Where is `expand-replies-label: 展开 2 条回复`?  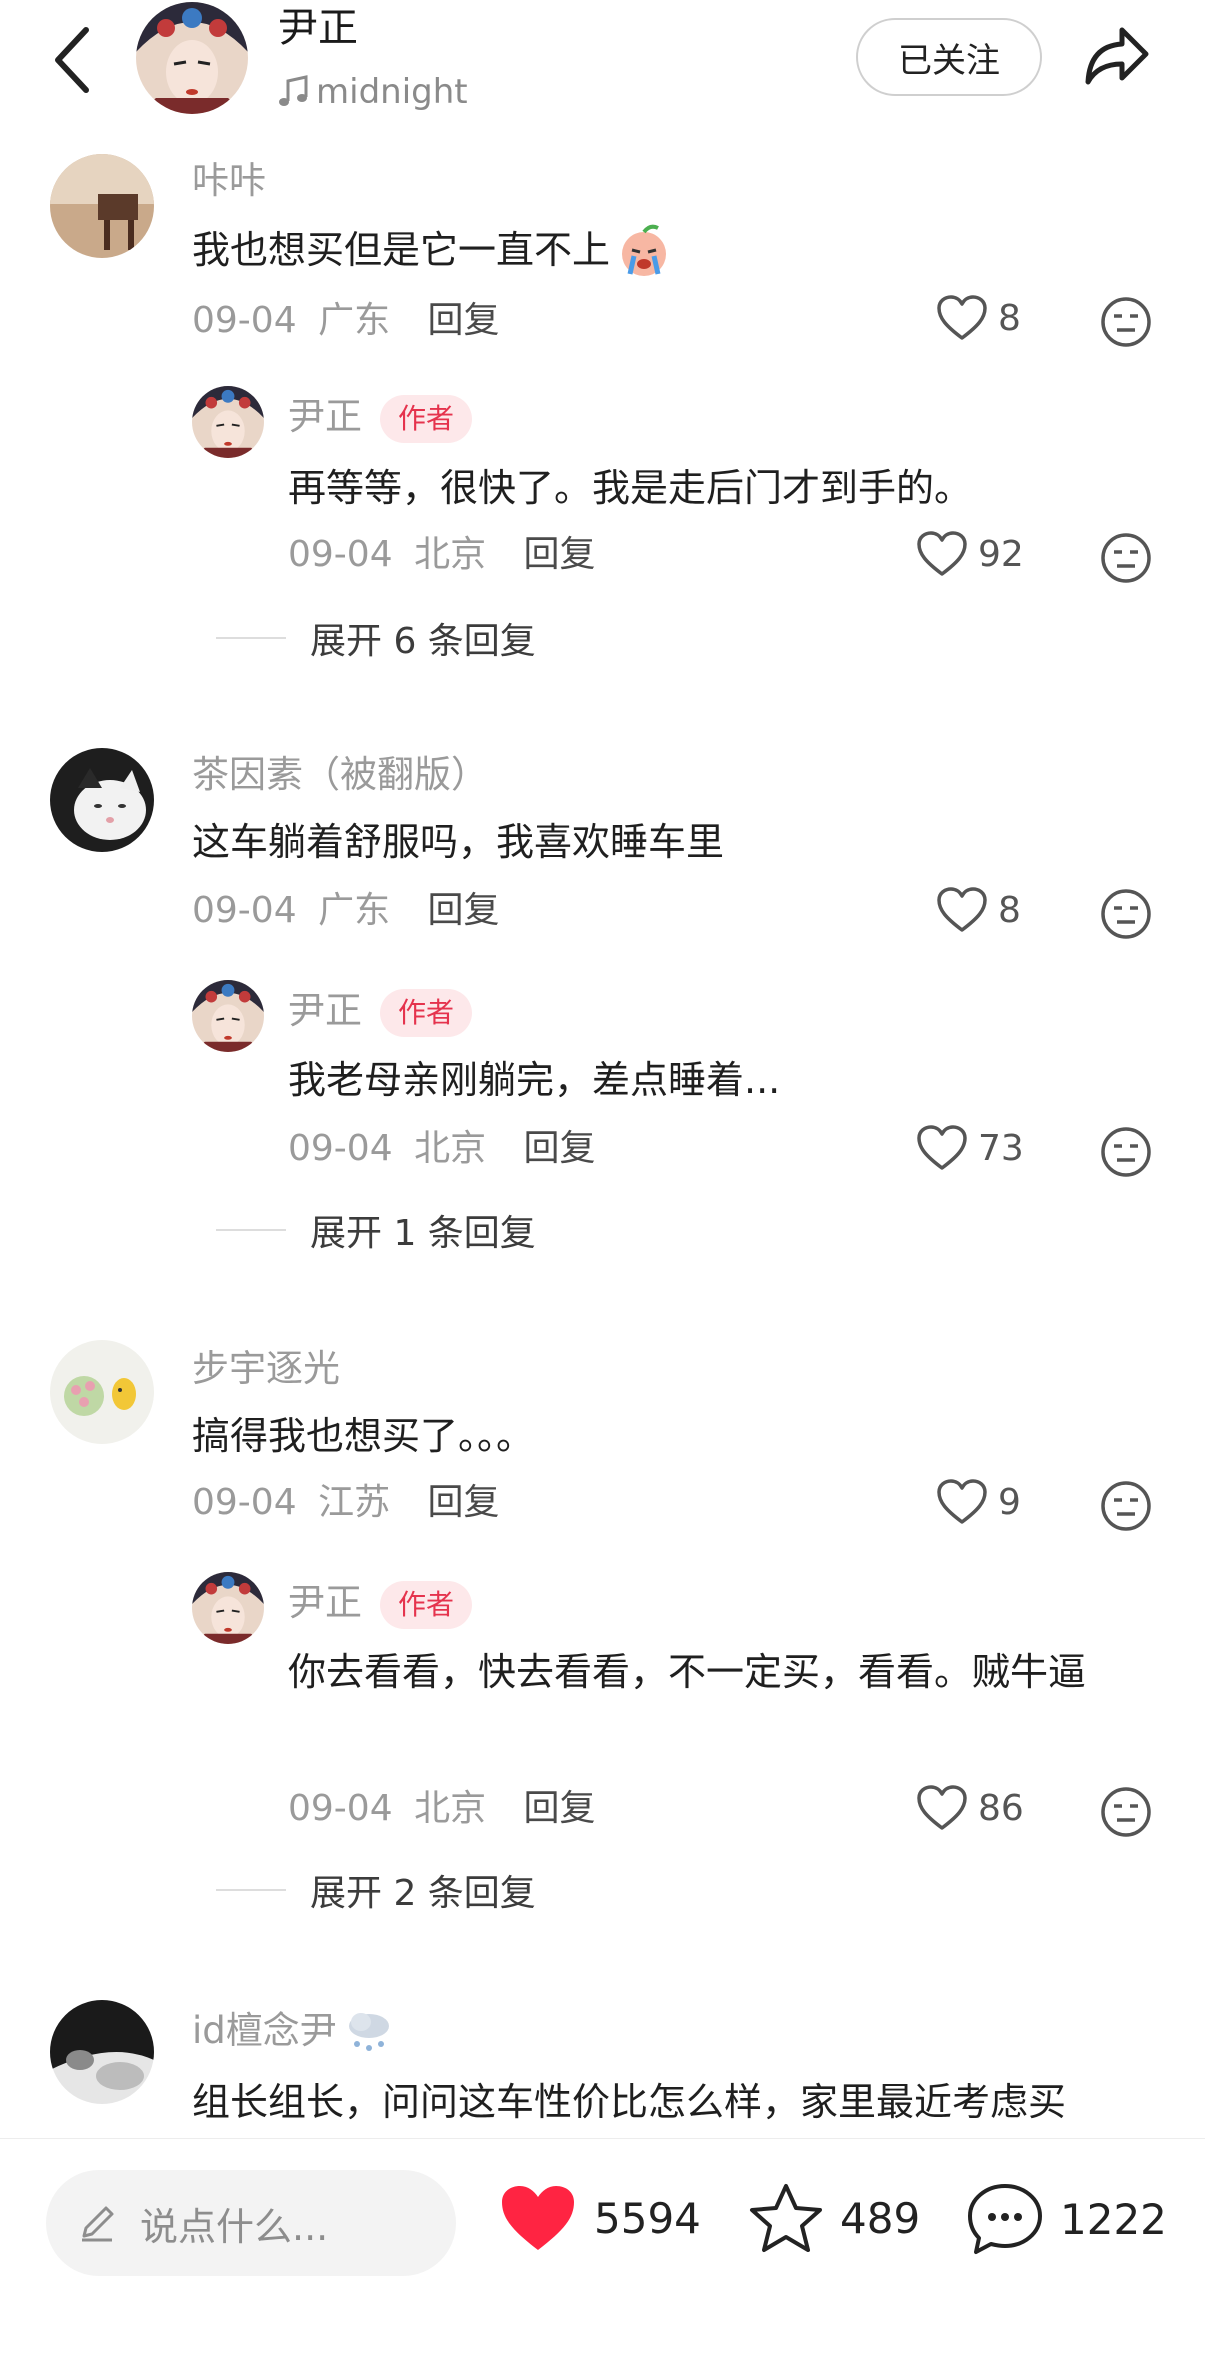 expand-replies-label: 展开 2 条回复 is located at coordinates (423, 1893).